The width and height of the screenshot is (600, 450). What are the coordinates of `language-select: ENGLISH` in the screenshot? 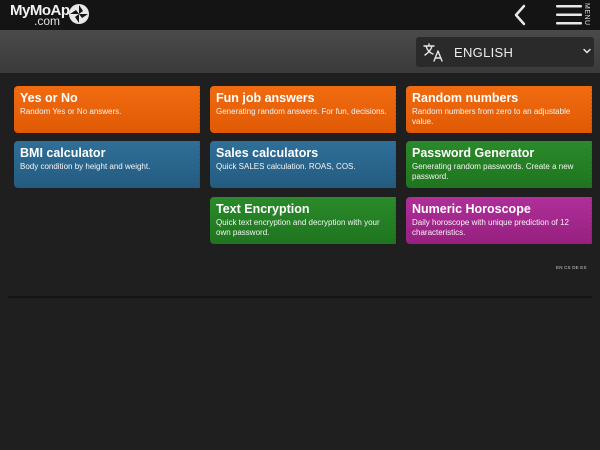 It's located at (505, 52).